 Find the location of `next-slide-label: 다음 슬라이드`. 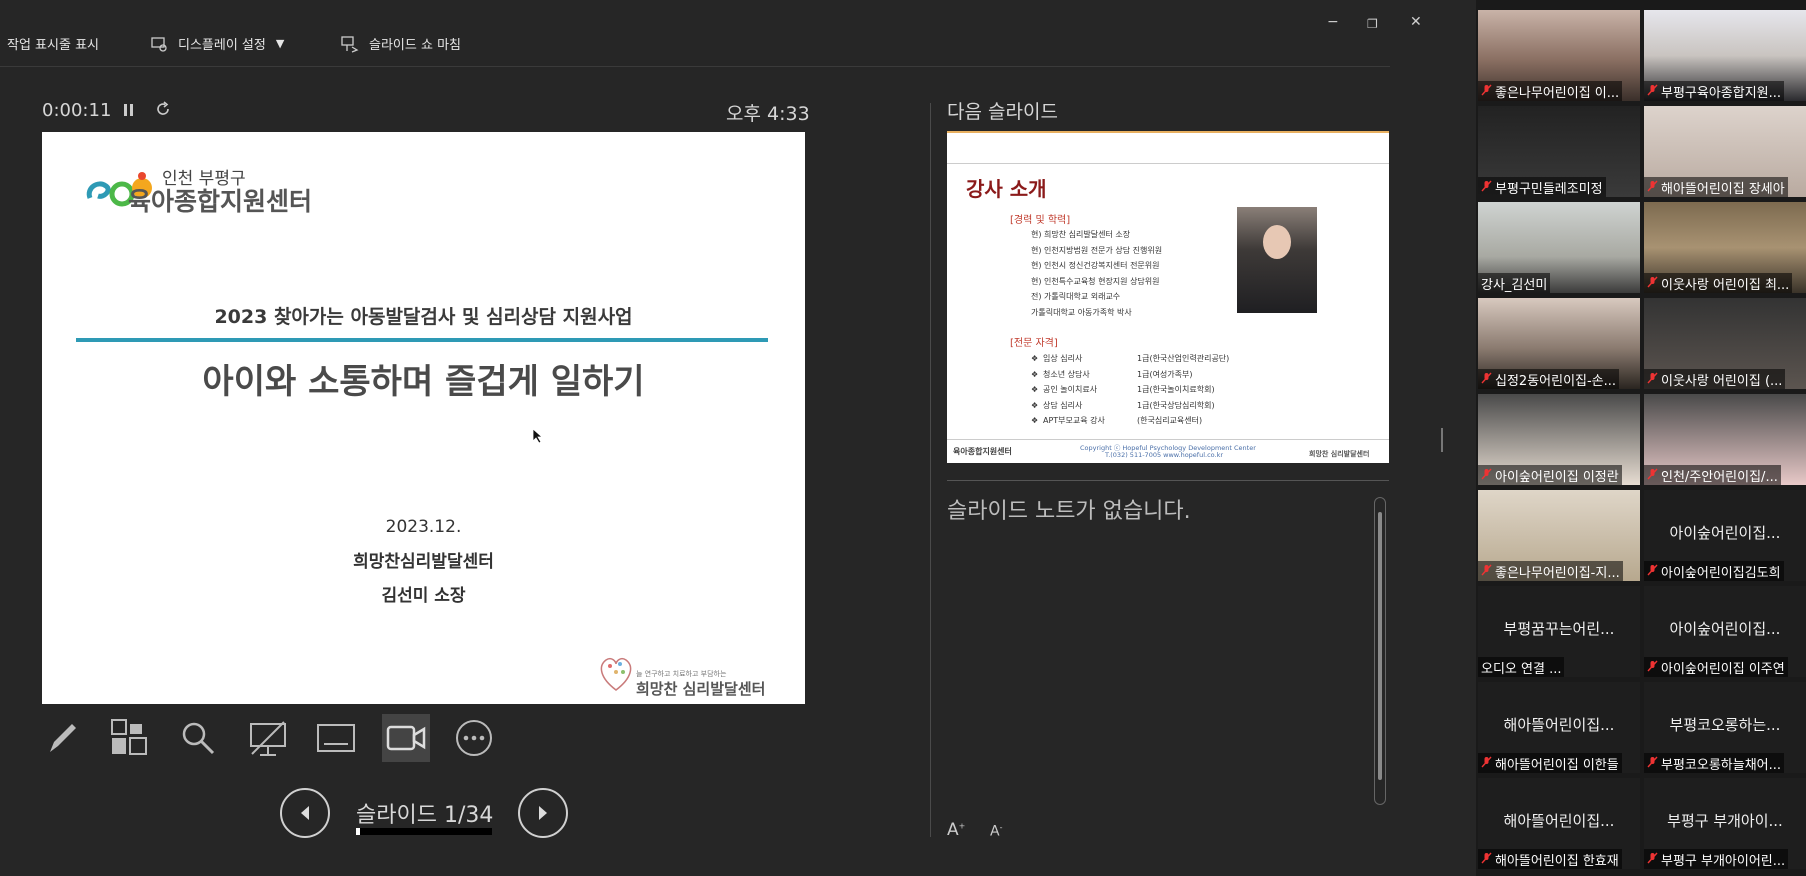

next-slide-label: 다음 슬라이드 is located at coordinates (1002, 112).